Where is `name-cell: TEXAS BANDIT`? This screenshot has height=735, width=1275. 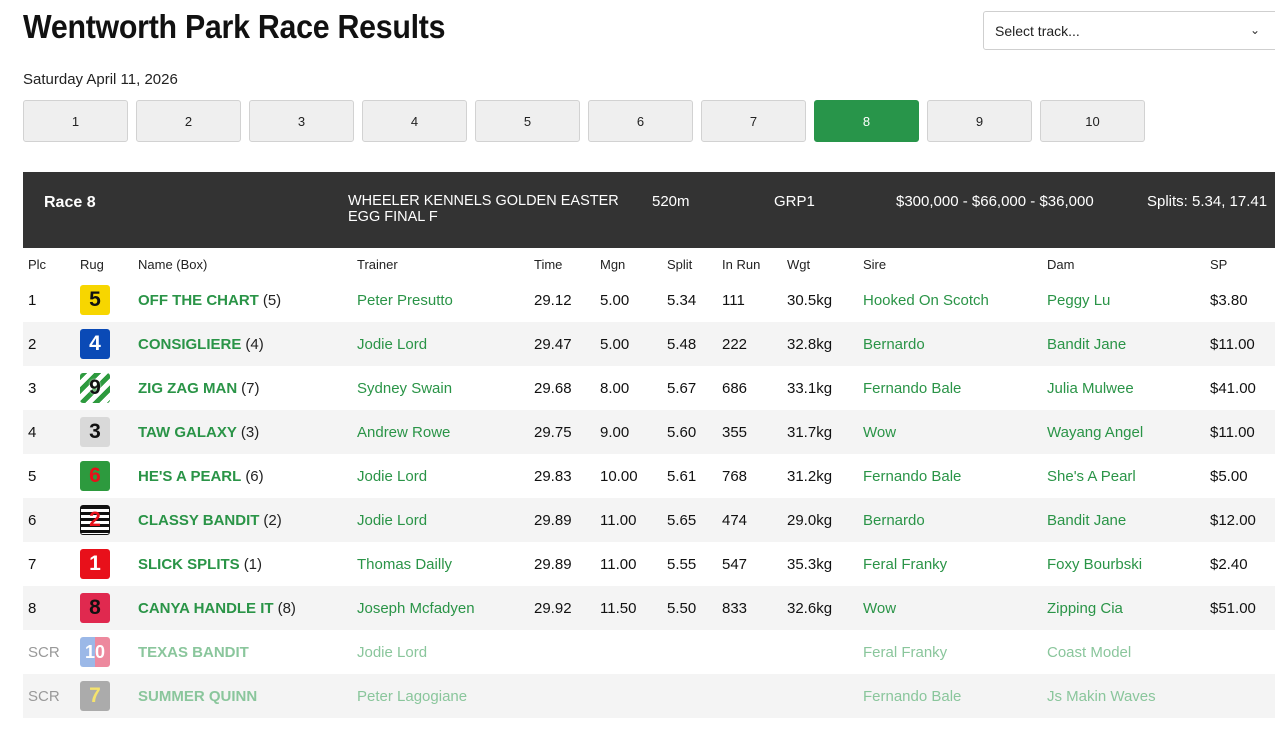 name-cell: TEXAS BANDIT is located at coordinates (195, 652).